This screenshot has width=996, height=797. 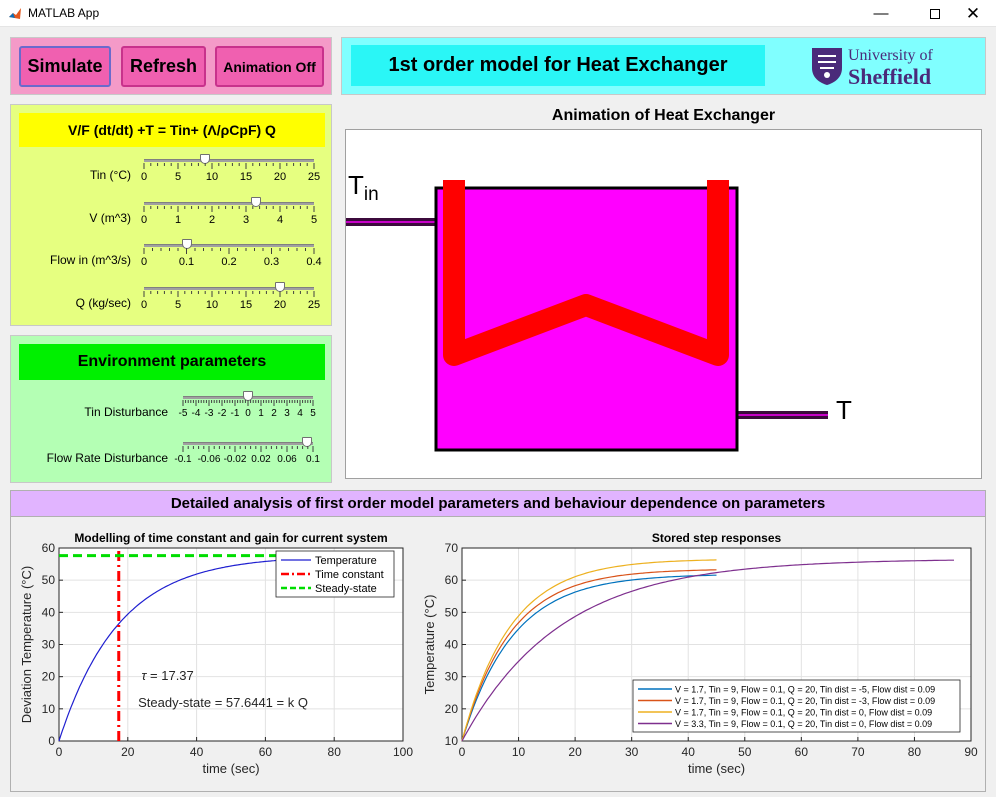 I want to click on param-slider-tick-label: 0.1, so click(x=186, y=262).